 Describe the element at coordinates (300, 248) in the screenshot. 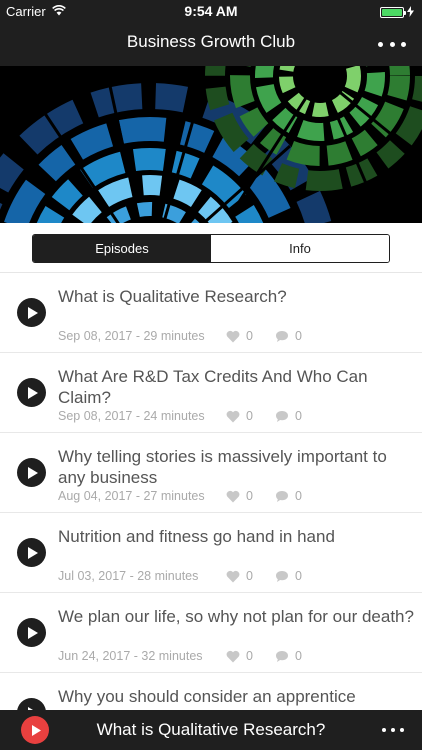

I see `tab-info: Info` at that location.